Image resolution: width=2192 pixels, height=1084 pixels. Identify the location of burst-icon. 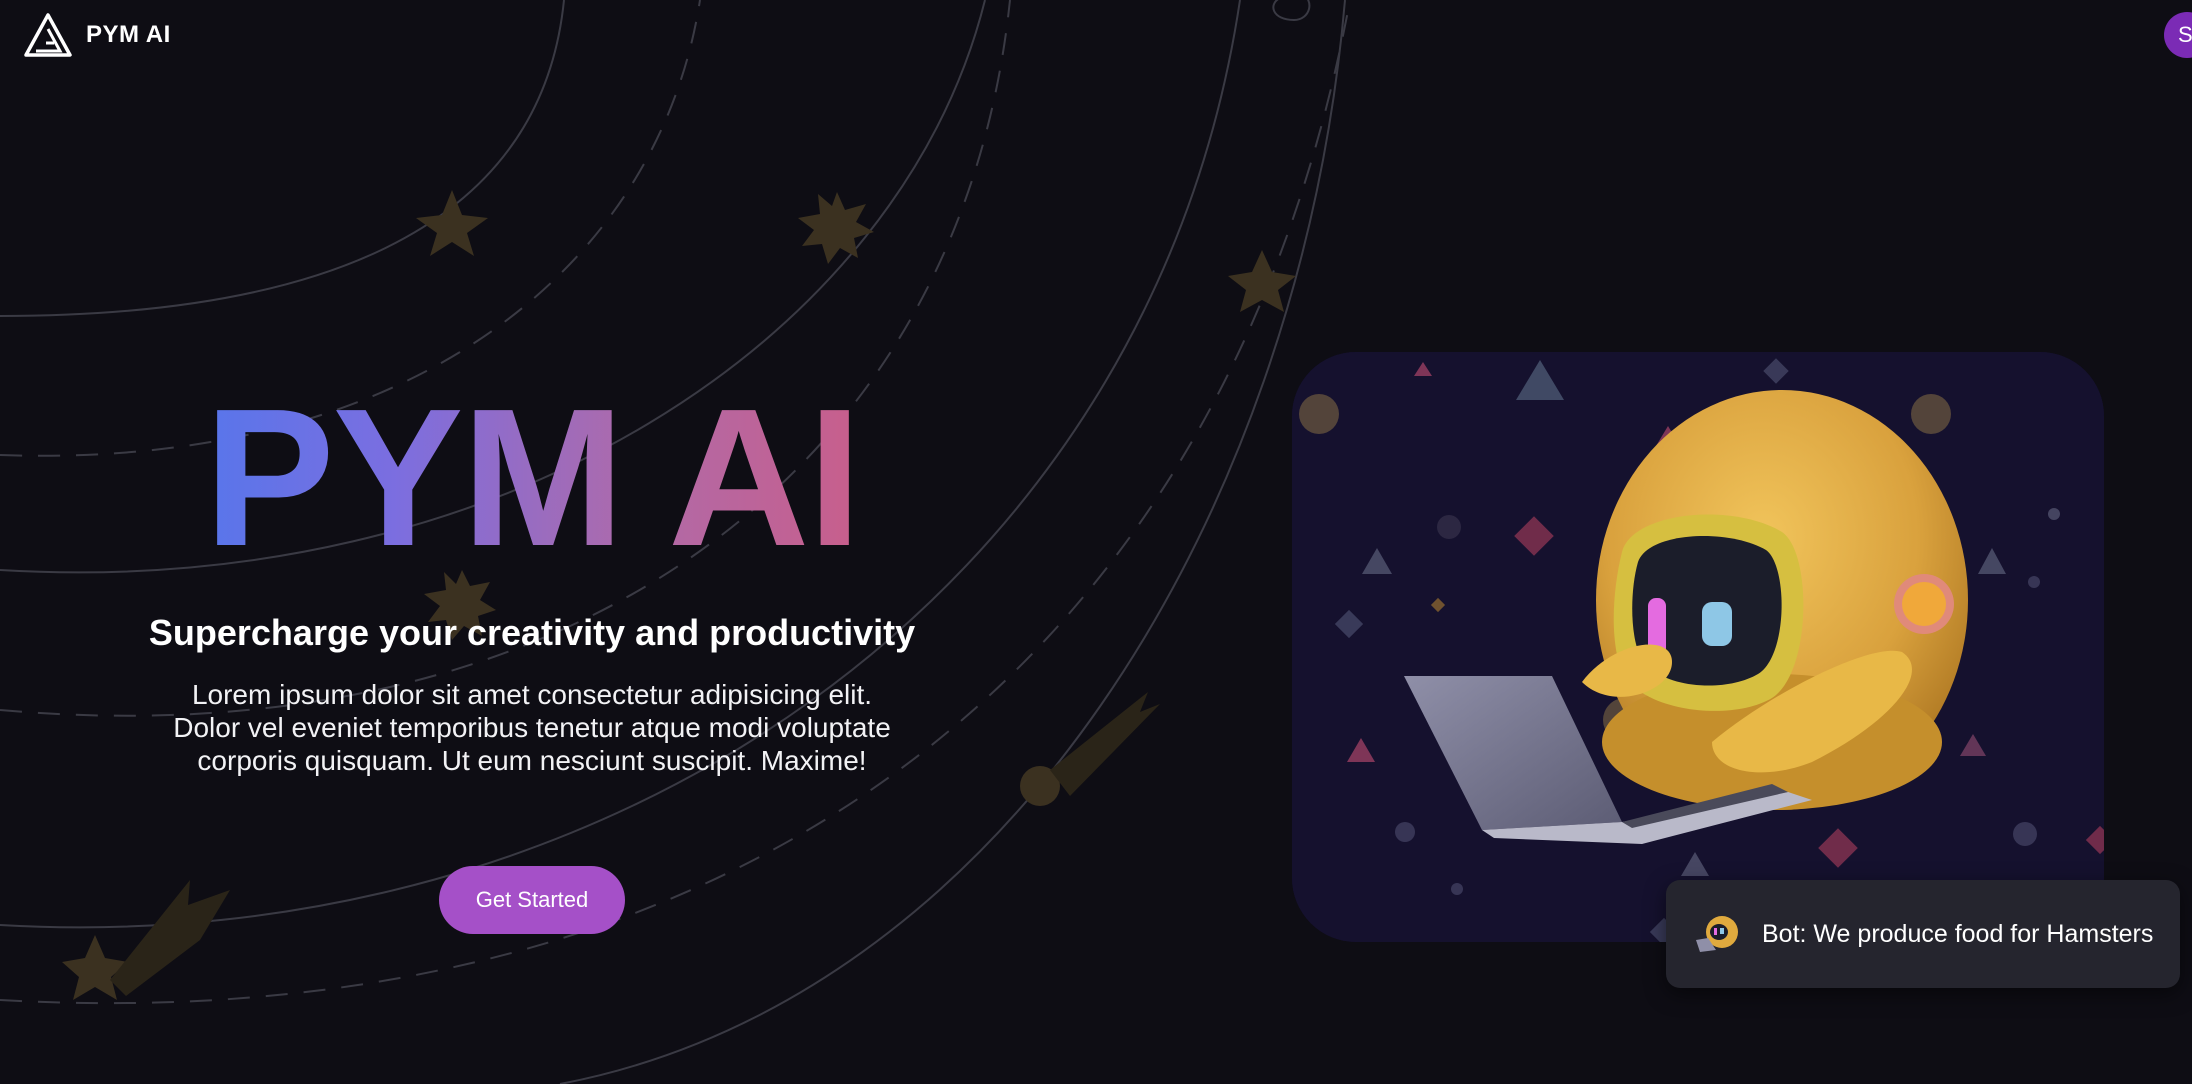
(836, 228).